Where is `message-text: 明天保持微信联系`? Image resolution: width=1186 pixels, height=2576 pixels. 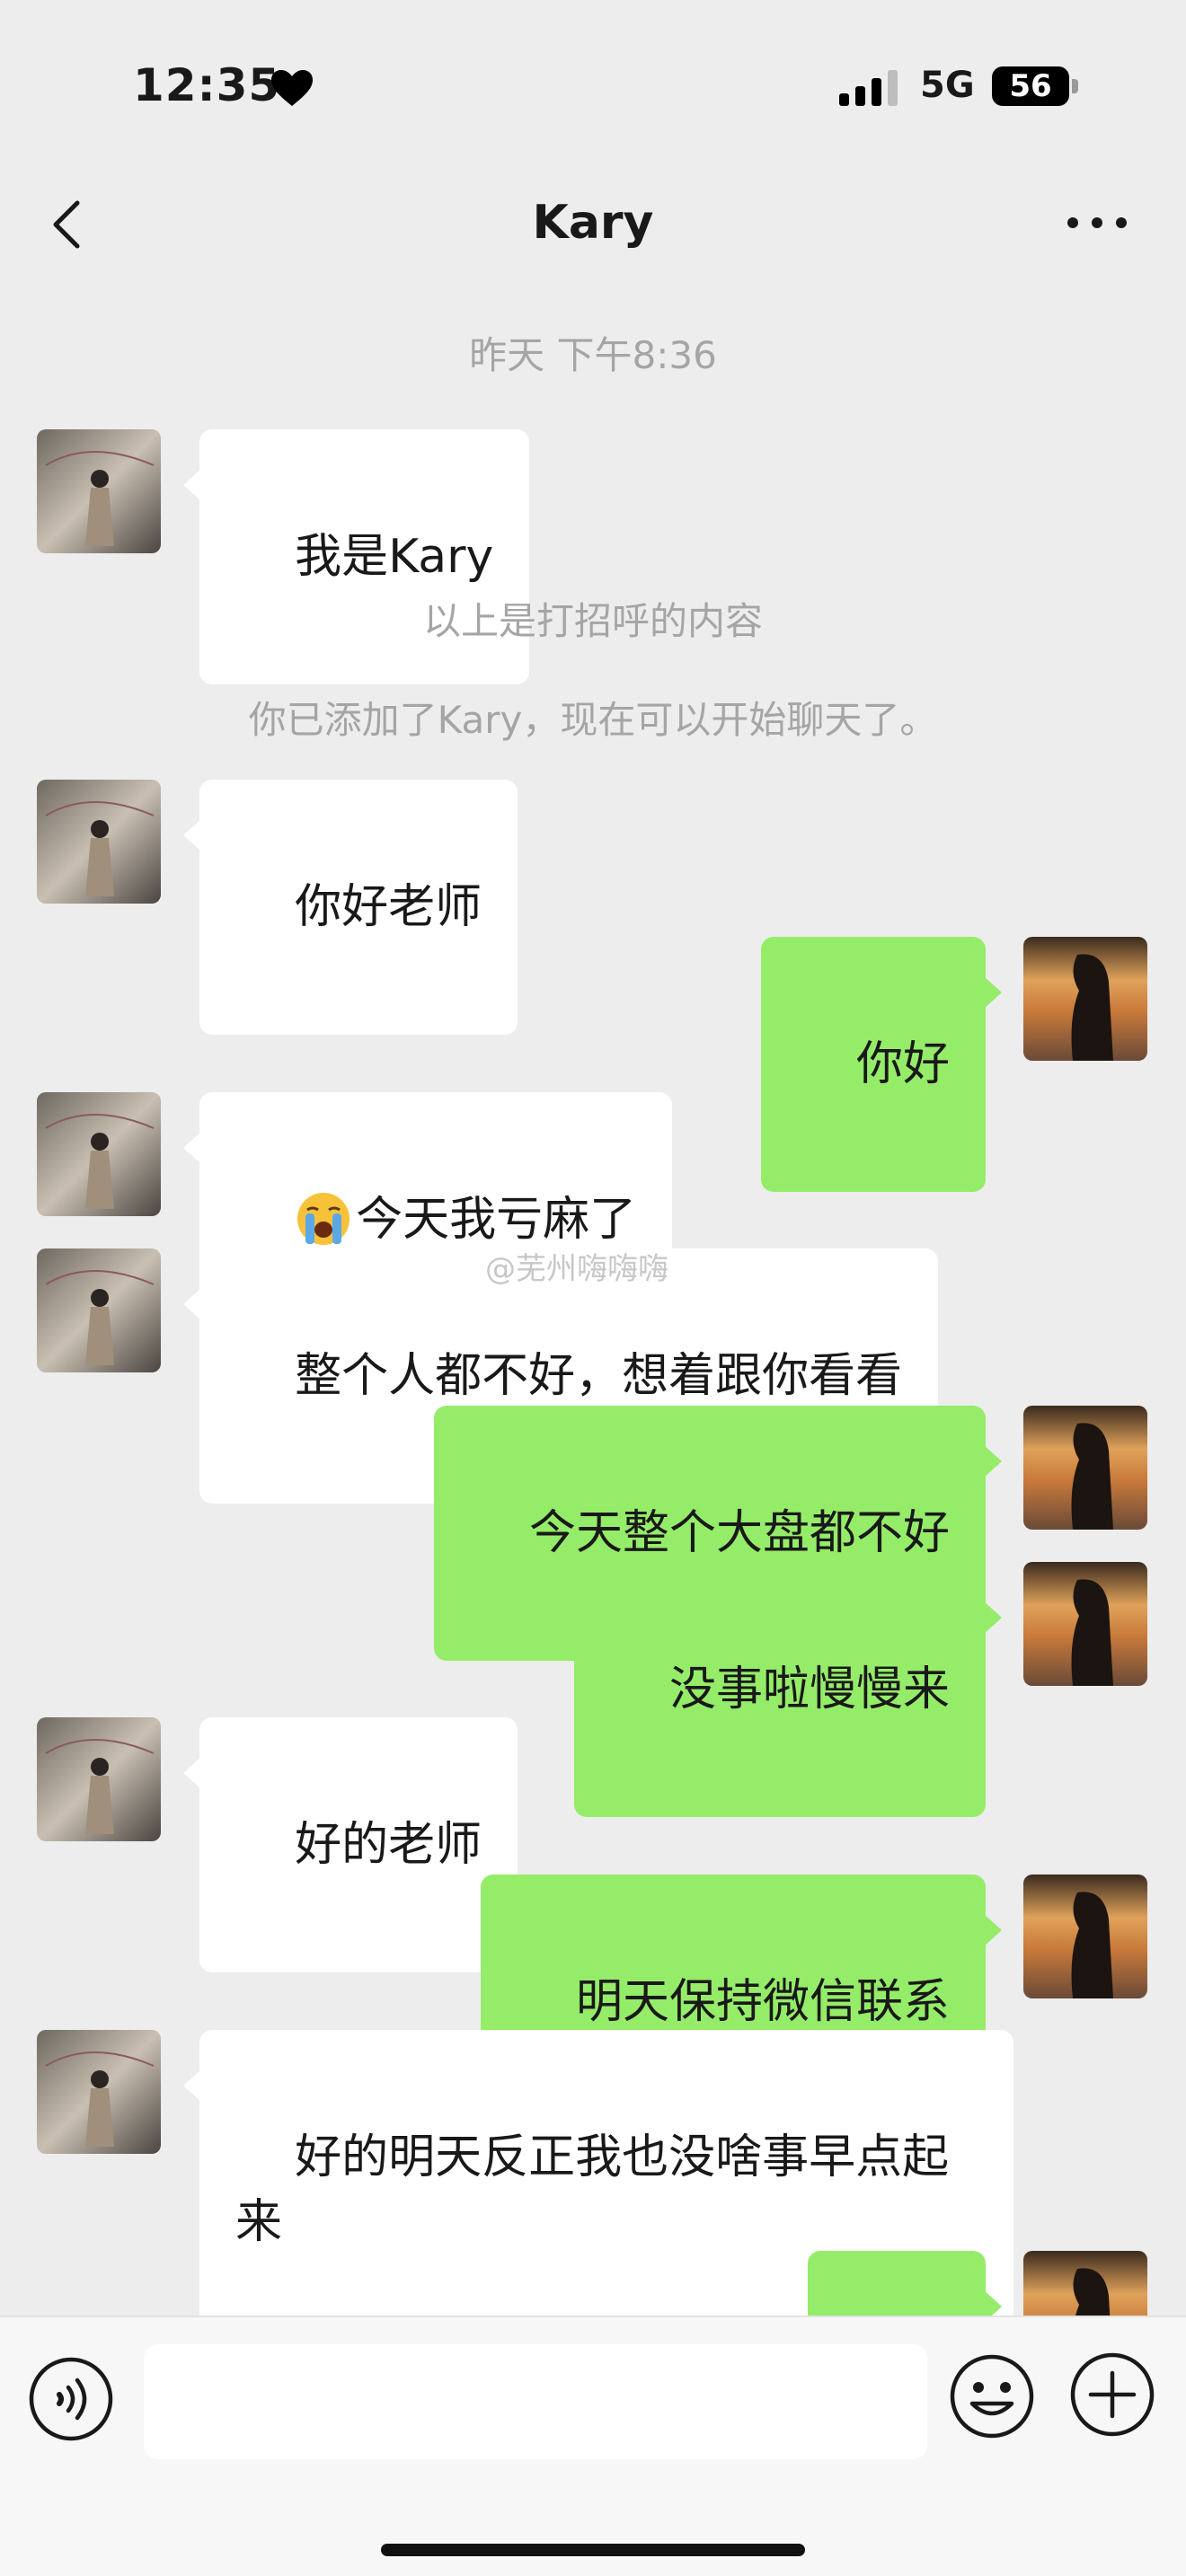 message-text: 明天保持微信联系 is located at coordinates (762, 2002).